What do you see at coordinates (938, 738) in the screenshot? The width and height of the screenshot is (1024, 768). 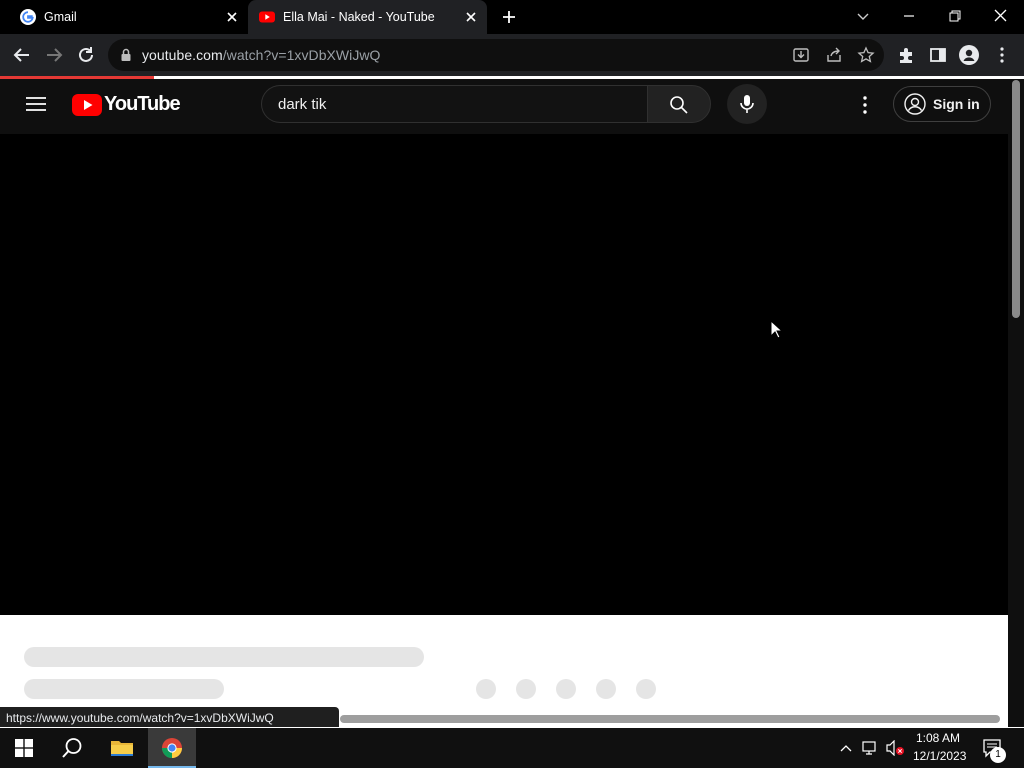 I see `taskbar-clock-time: 1:08 AM` at bounding box center [938, 738].